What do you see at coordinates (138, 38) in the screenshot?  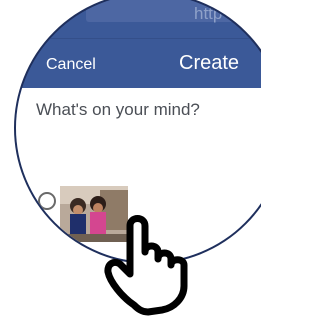 I see `header-divider` at bounding box center [138, 38].